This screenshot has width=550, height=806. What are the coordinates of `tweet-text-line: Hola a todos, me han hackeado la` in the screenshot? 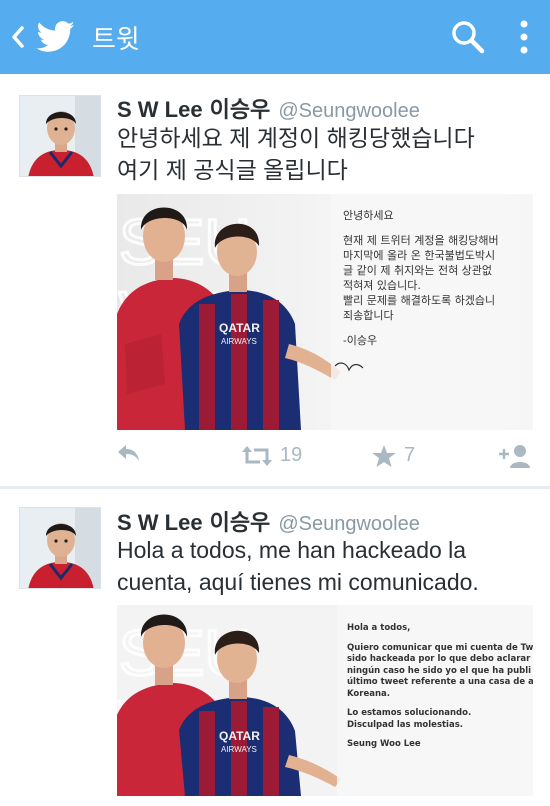 It's located at (292, 550).